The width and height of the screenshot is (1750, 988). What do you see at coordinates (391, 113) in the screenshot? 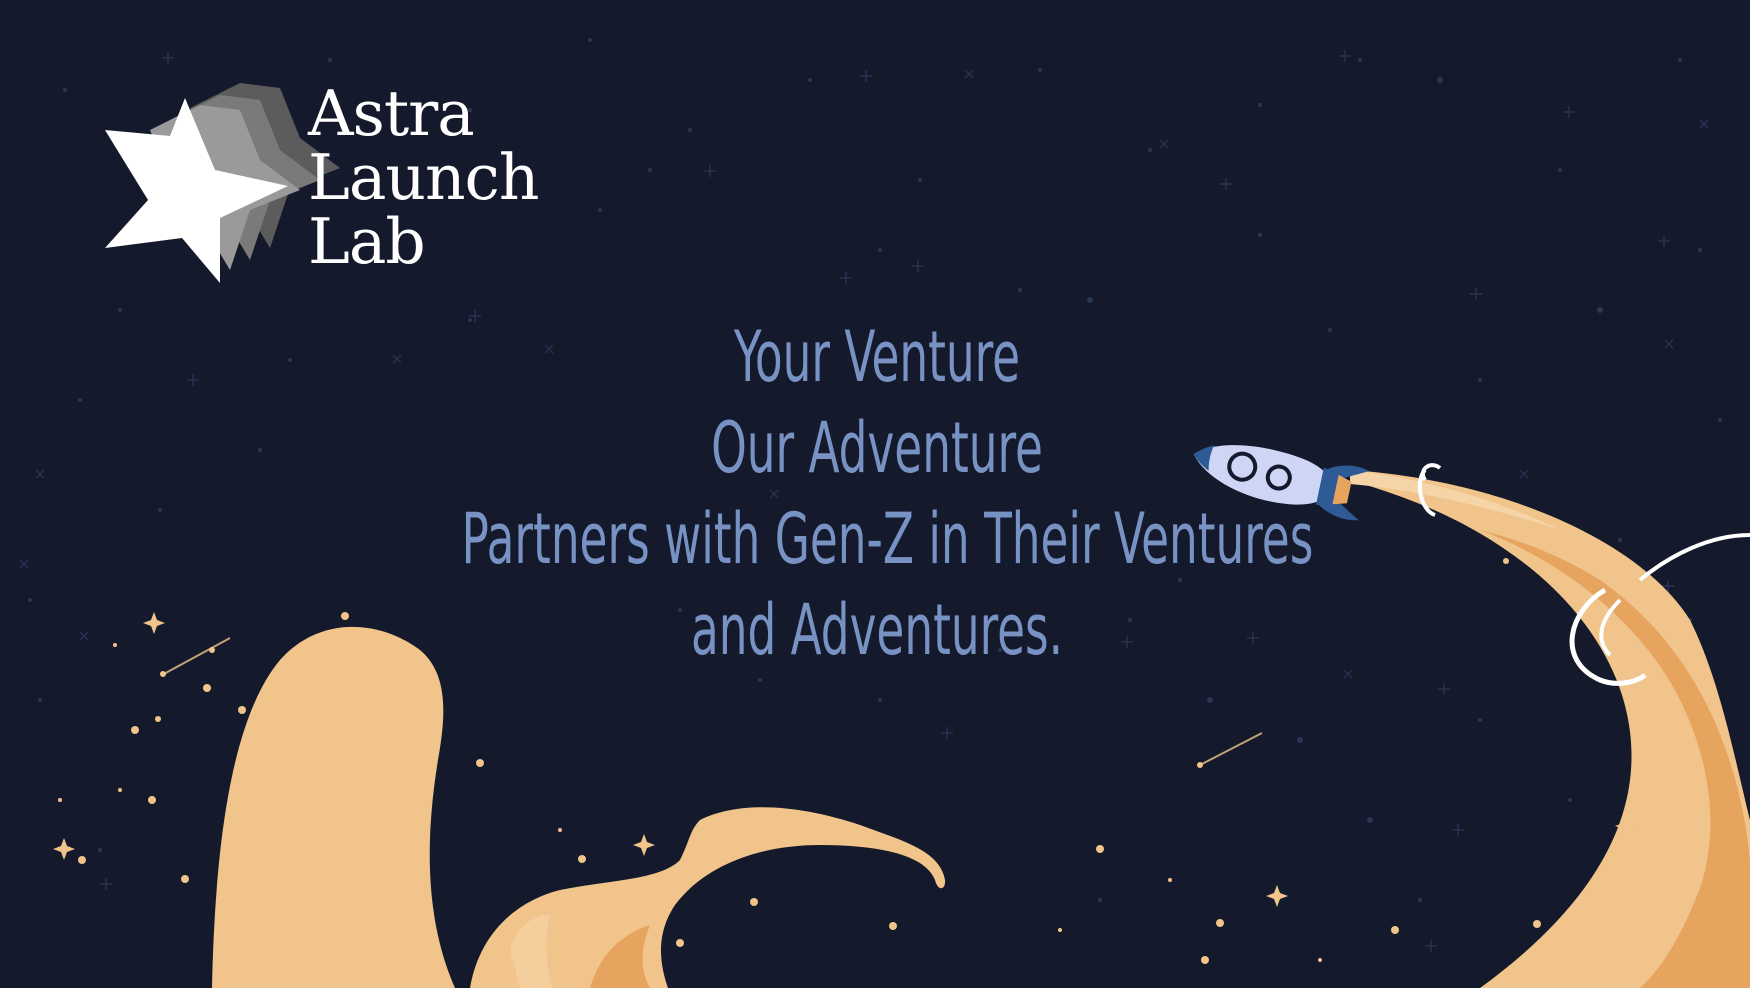
I see `brand-name-line1: Astra` at bounding box center [391, 113].